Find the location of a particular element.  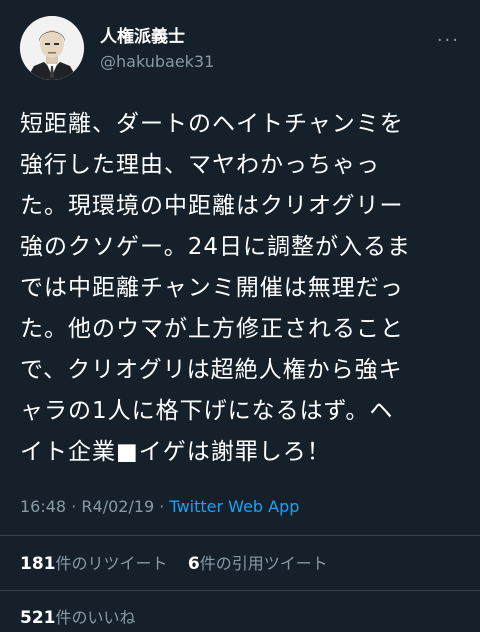

quotes-label: 件の引用ツイート is located at coordinates (263, 563).